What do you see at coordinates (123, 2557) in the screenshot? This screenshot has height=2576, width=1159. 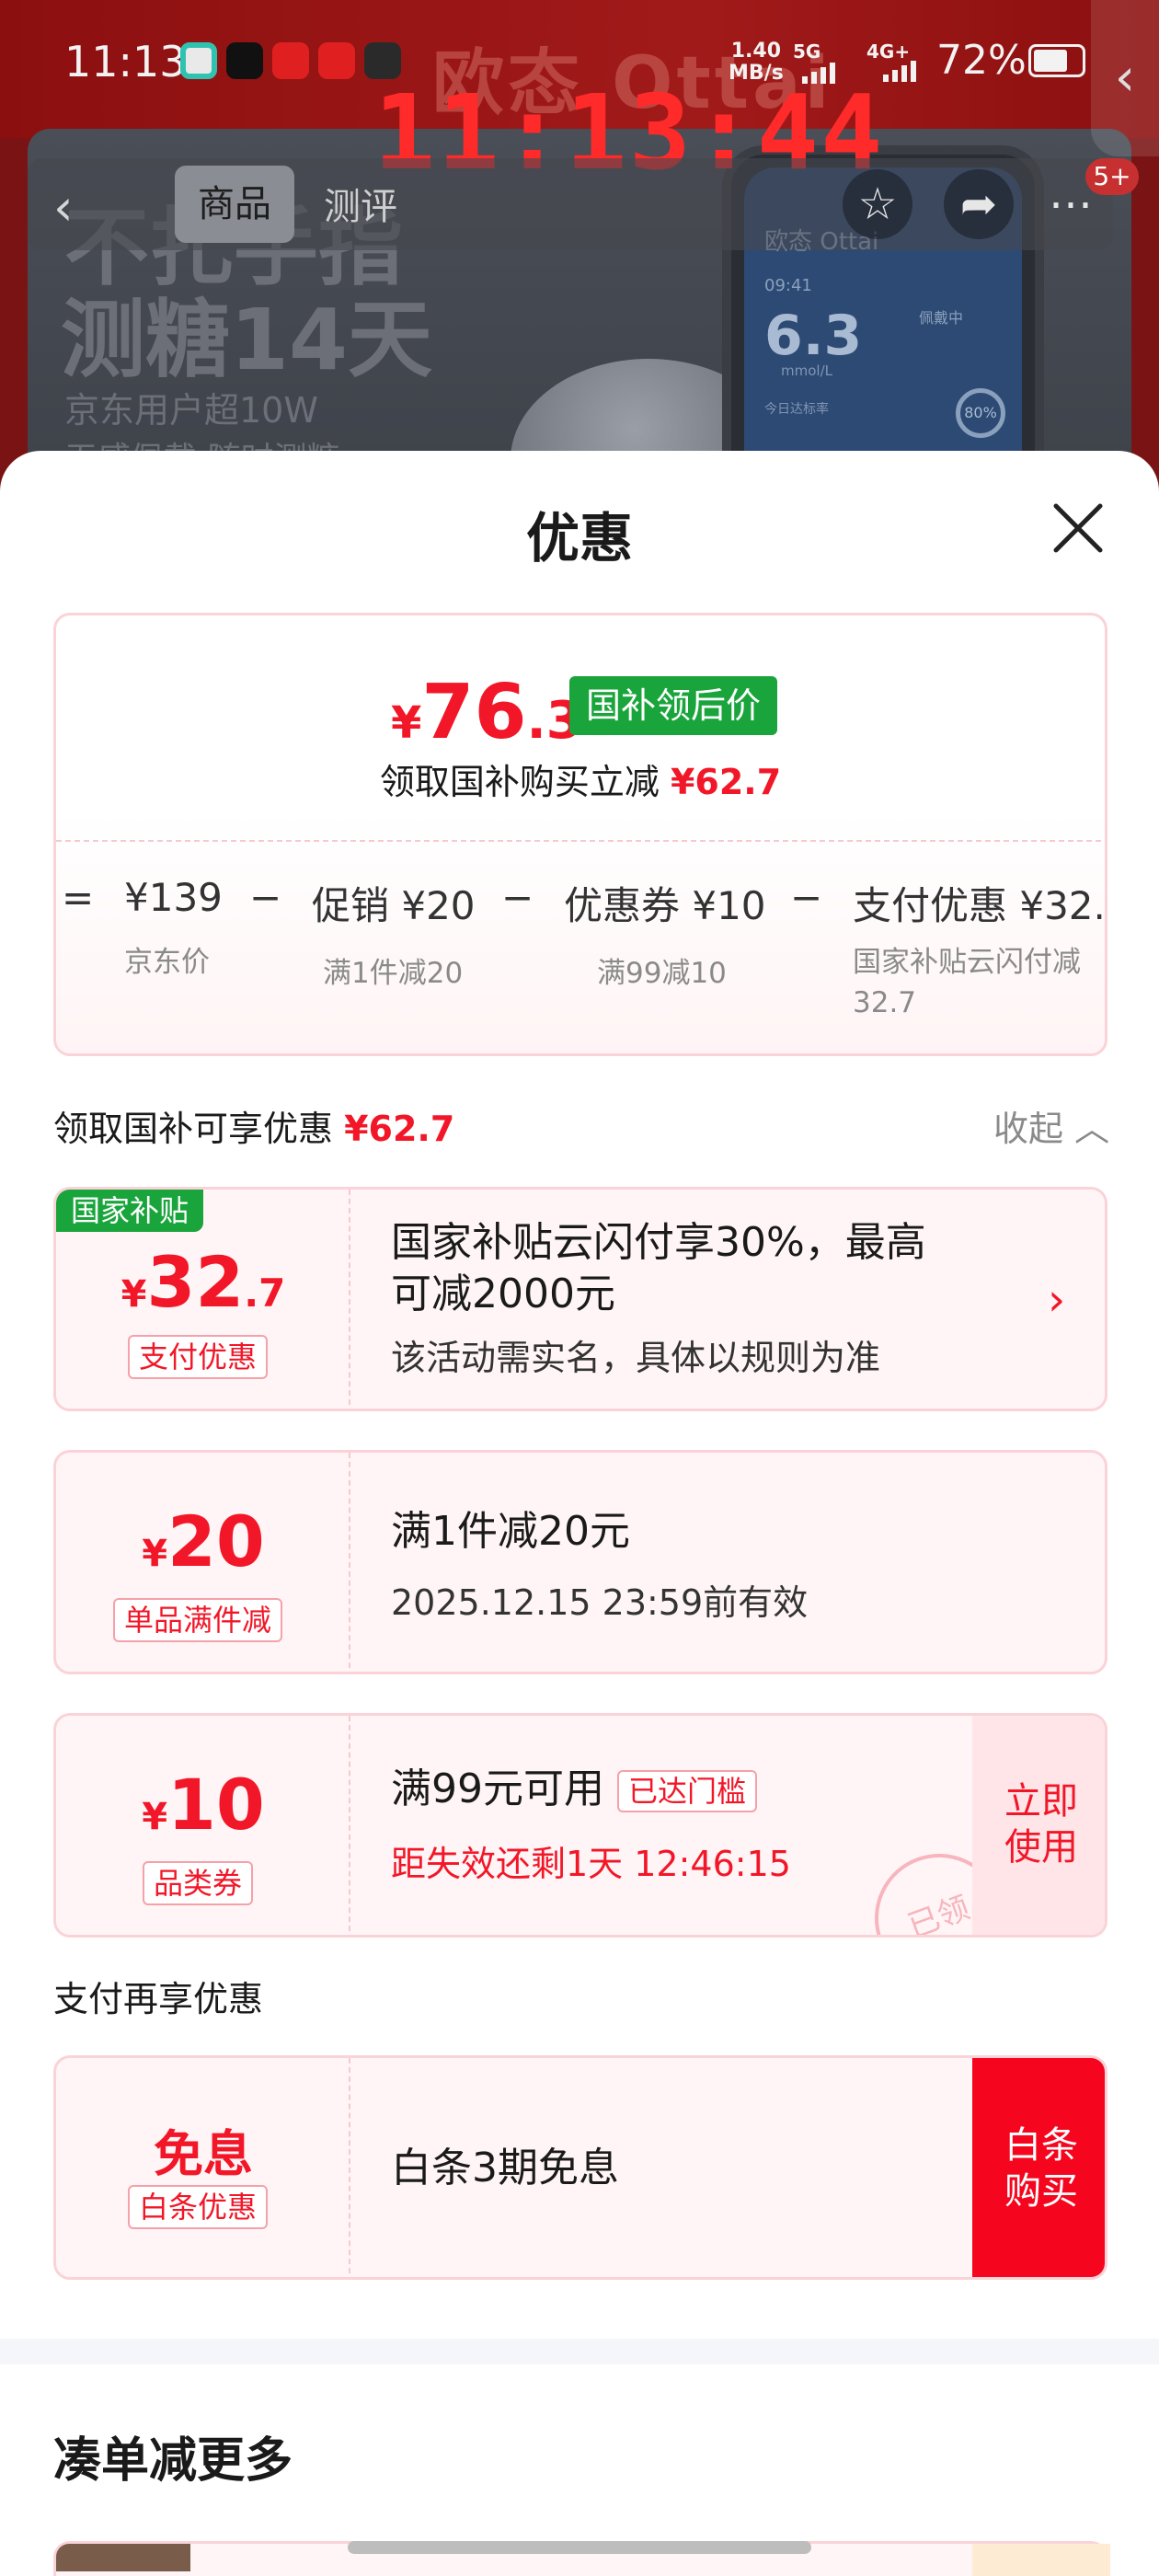 I see `peek-tag` at bounding box center [123, 2557].